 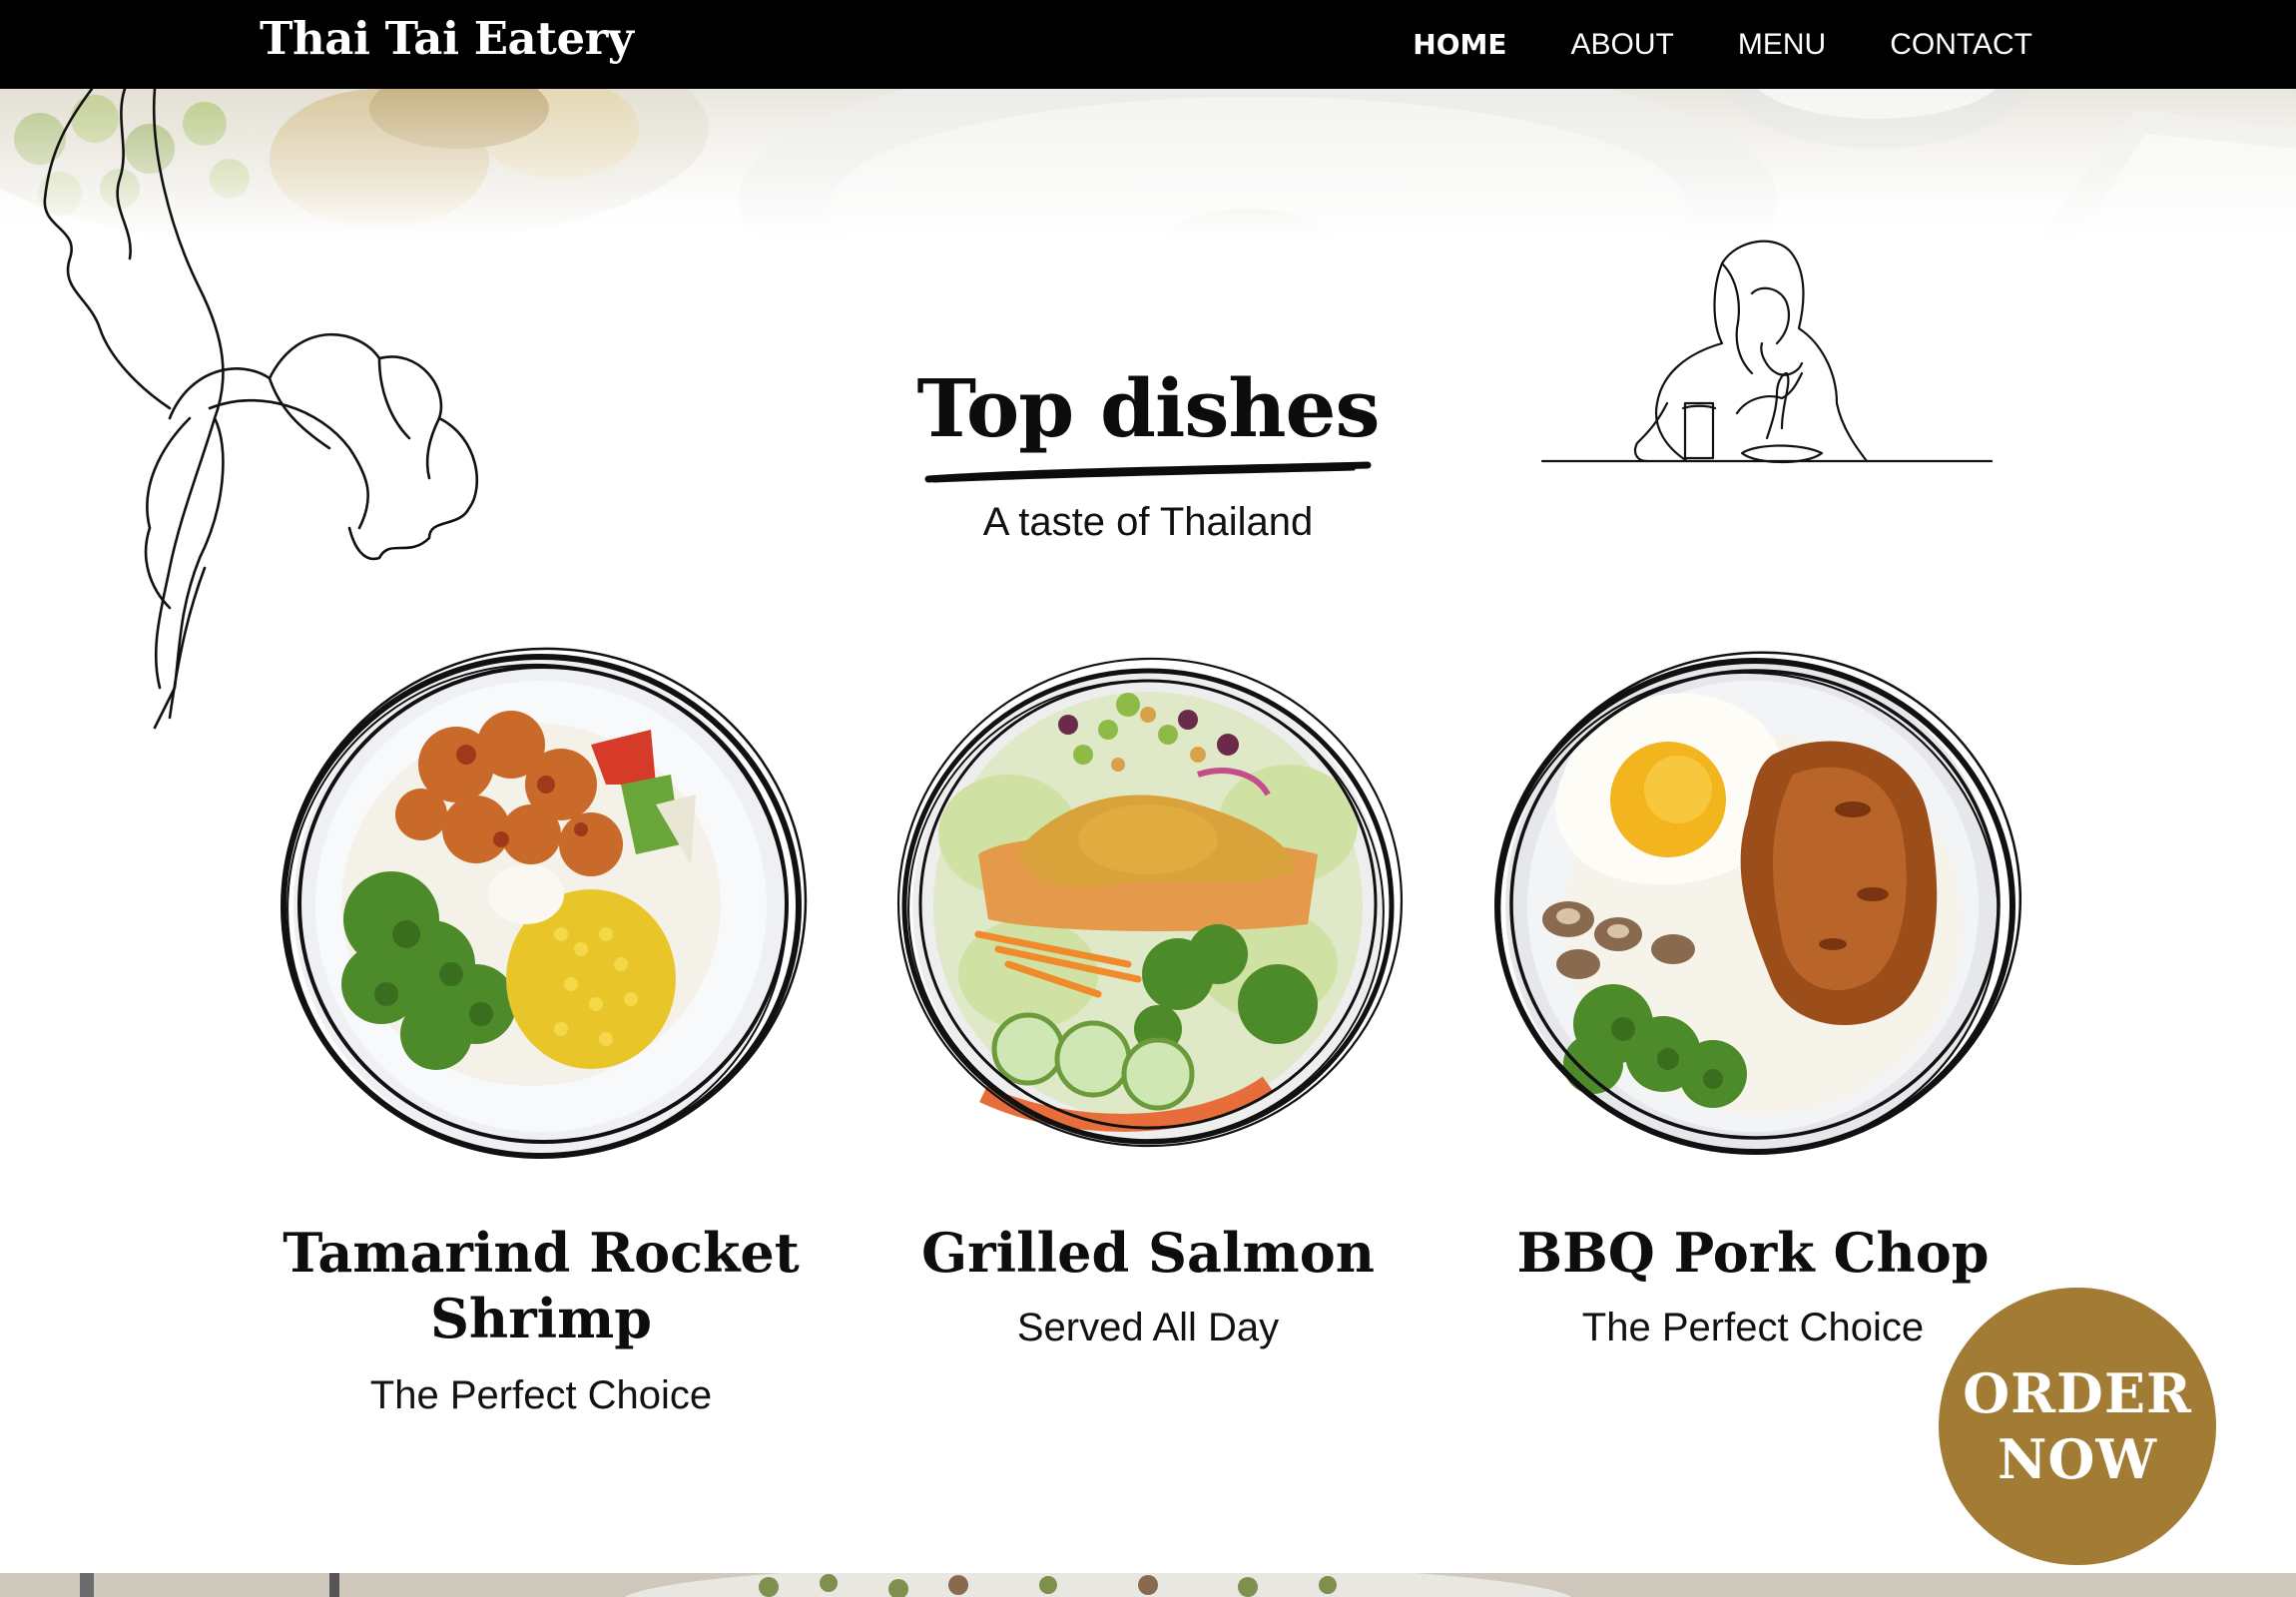 I want to click on title-underline-icon, so click(x=1148, y=472).